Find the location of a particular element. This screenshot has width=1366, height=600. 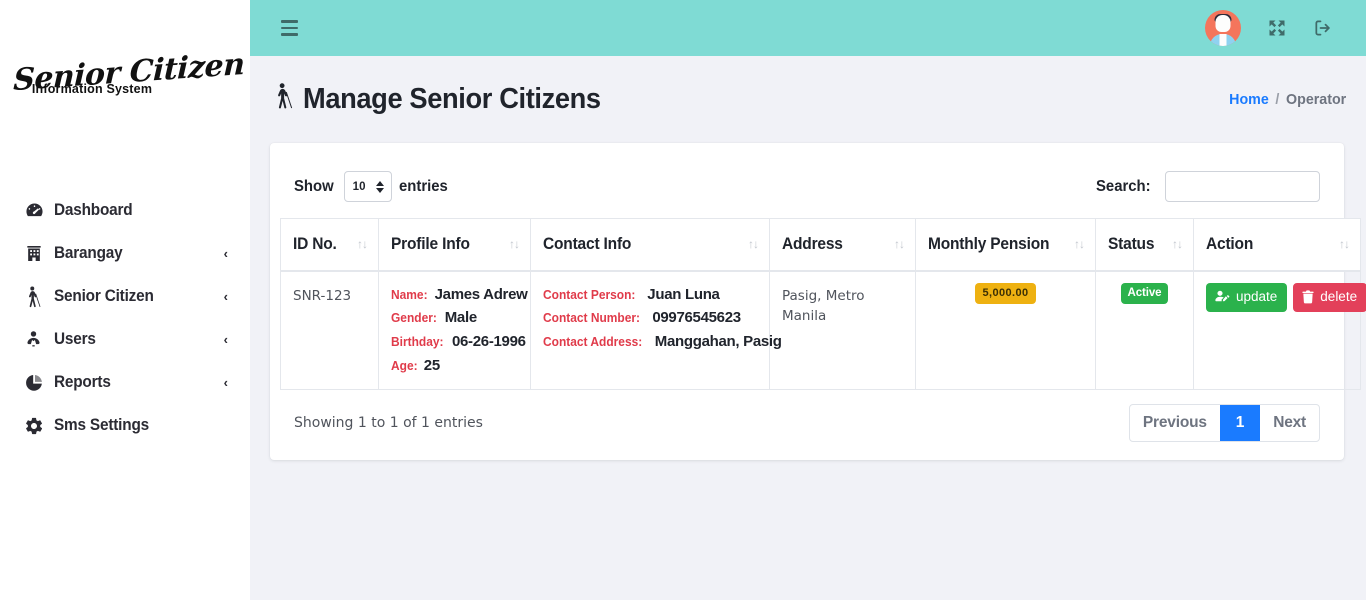

entries-select-value: 10 is located at coordinates (359, 186).